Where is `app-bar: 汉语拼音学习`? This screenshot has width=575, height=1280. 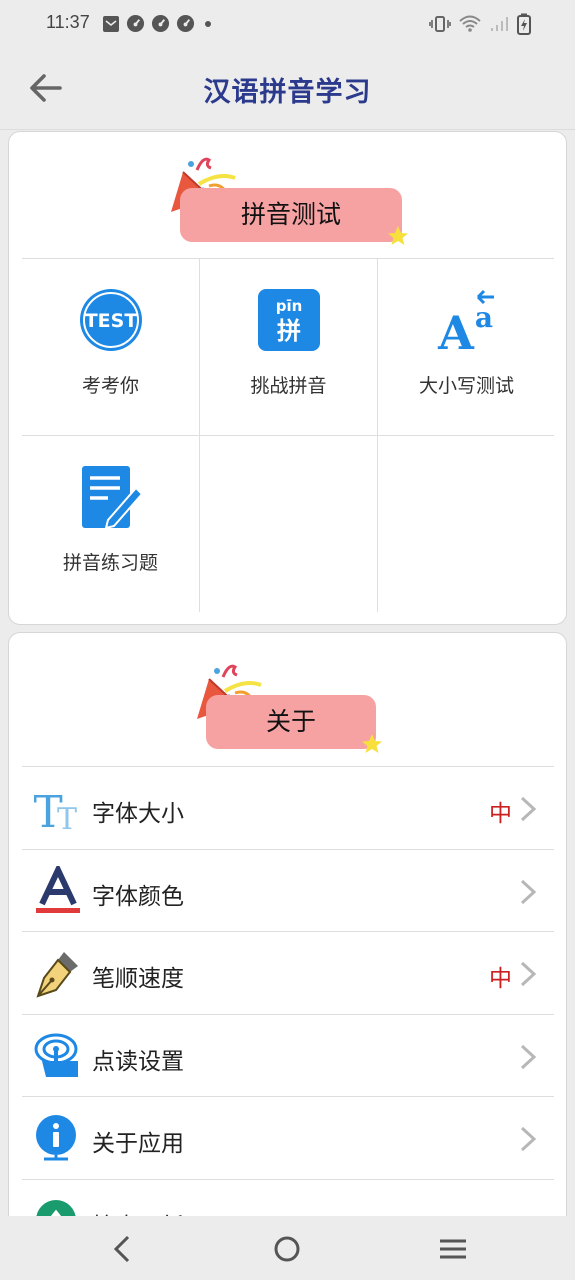 app-bar: 汉语拼音学习 is located at coordinates (287, 89).